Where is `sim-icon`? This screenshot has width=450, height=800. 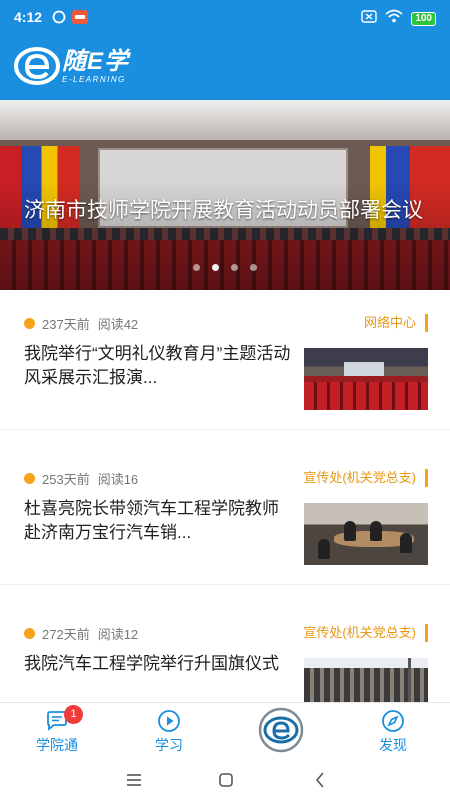 sim-icon is located at coordinates (369, 18).